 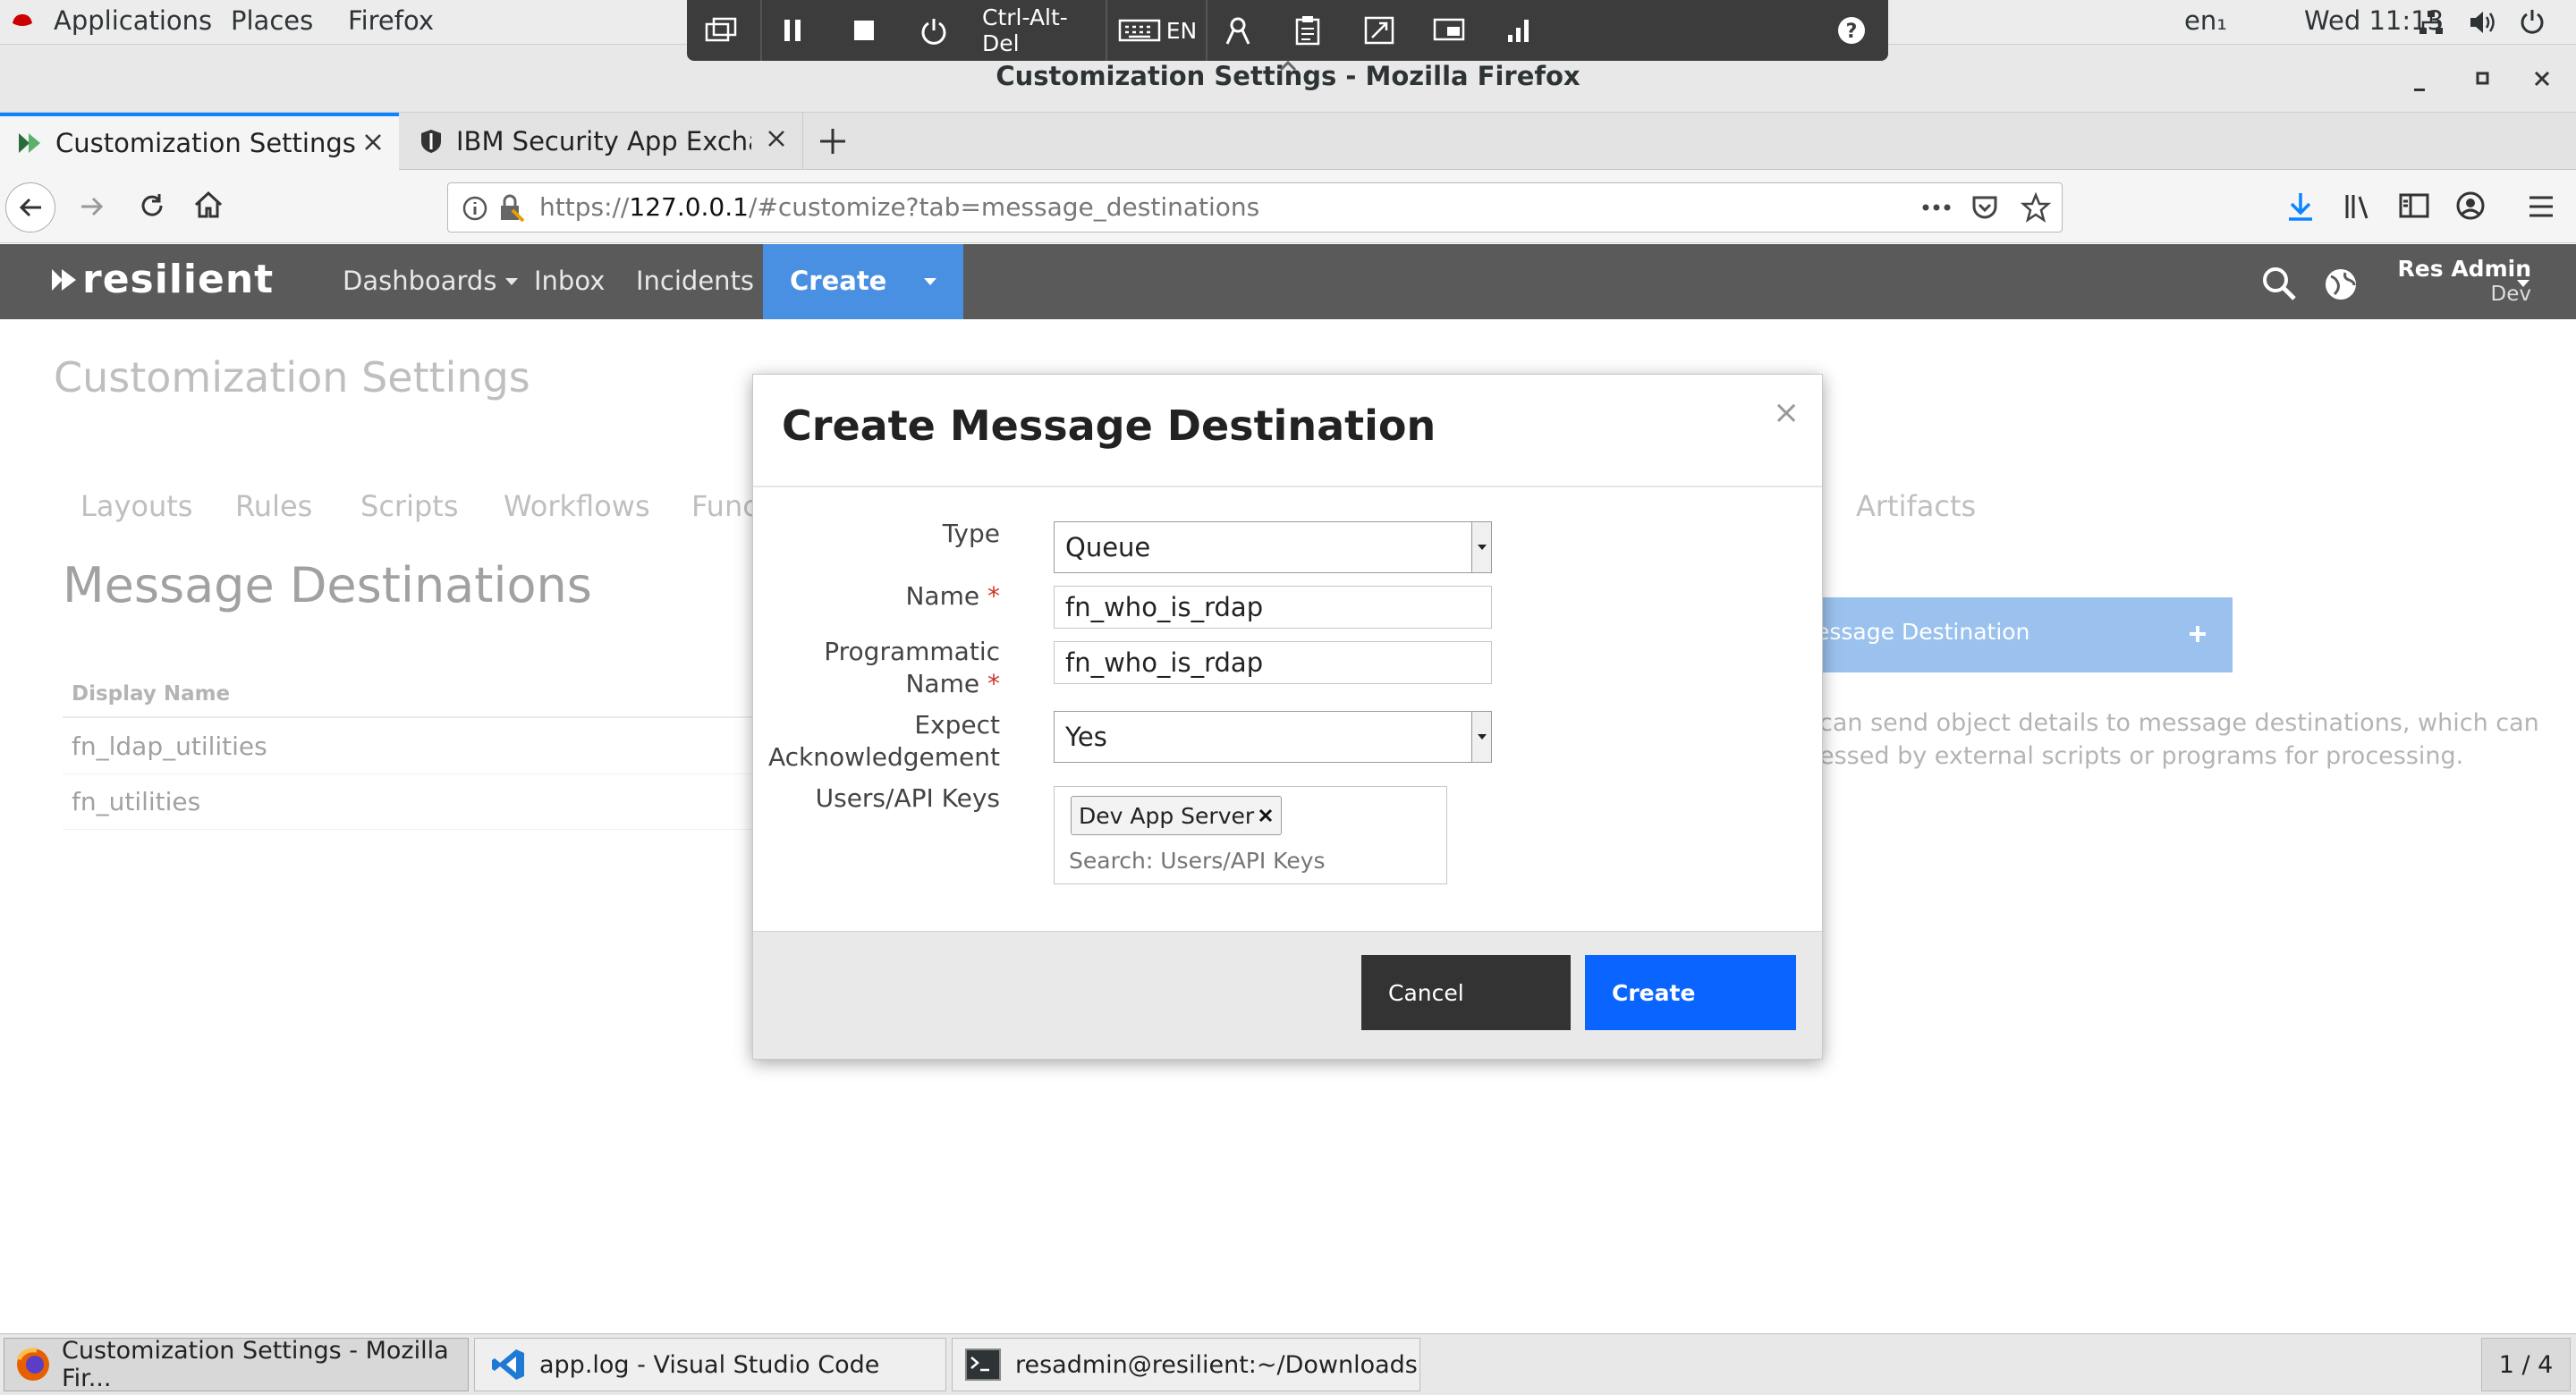 What do you see at coordinates (584, 207) in the screenshot?
I see `url-scheme: https://` at bounding box center [584, 207].